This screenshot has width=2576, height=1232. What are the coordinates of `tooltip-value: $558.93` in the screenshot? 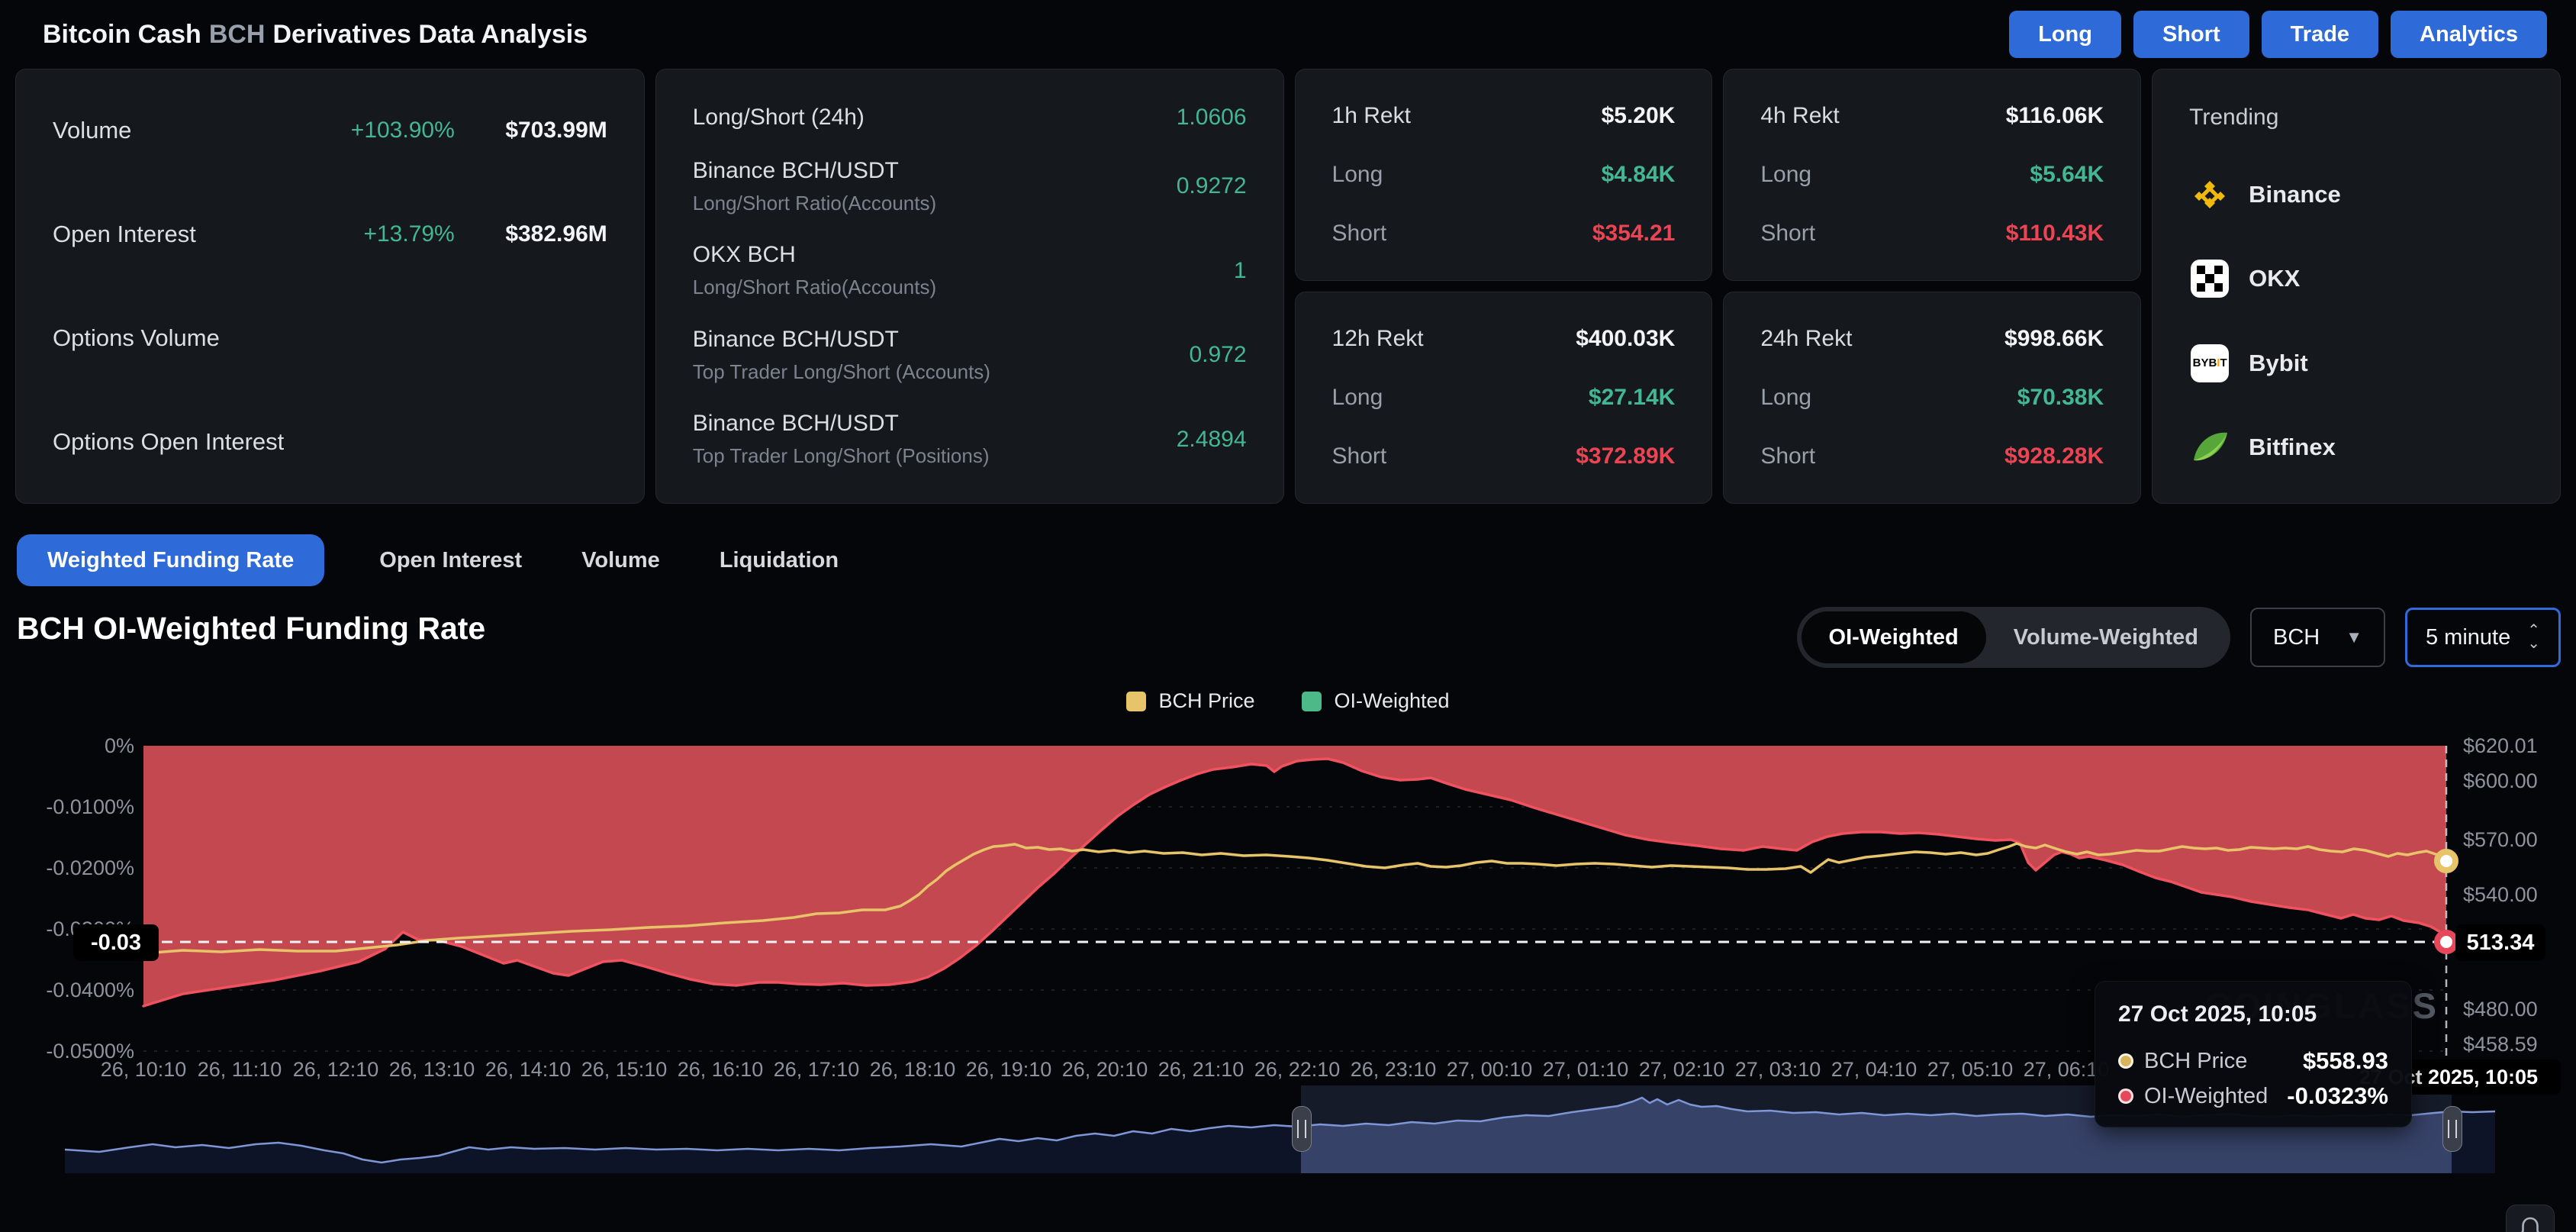 It's located at (2345, 1061).